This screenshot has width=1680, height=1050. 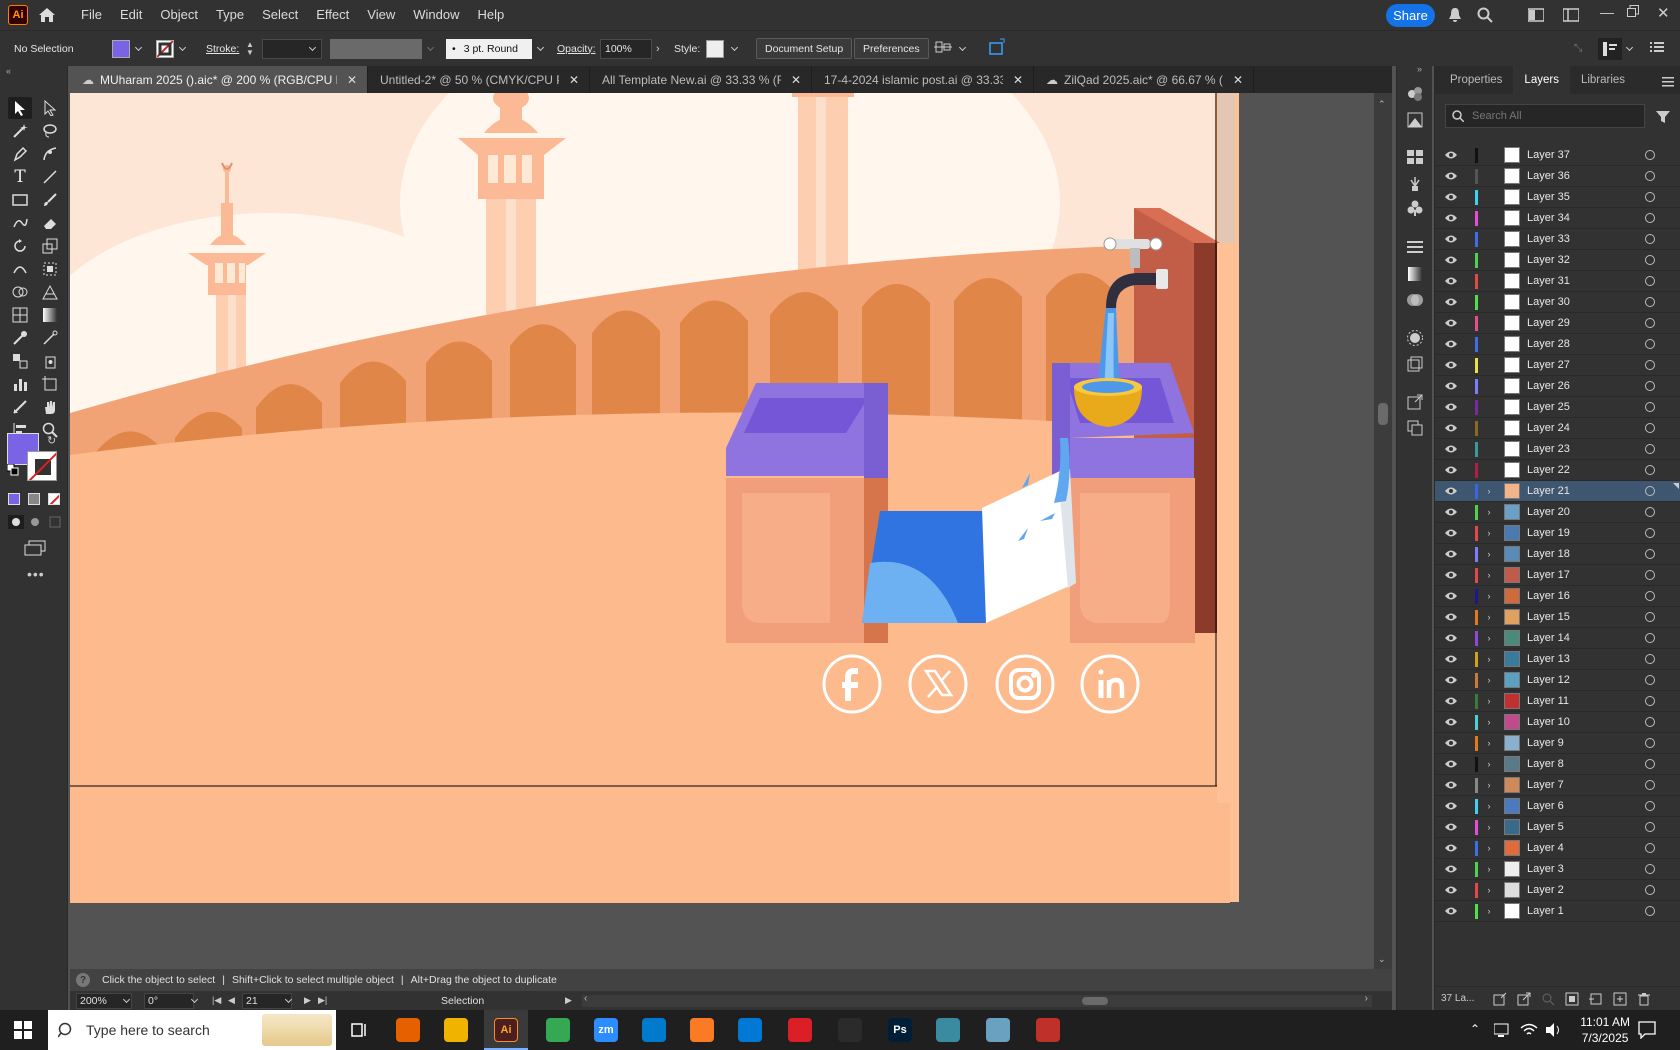 What do you see at coordinates (83, 980) in the screenshot?
I see `help-icon: ?` at bounding box center [83, 980].